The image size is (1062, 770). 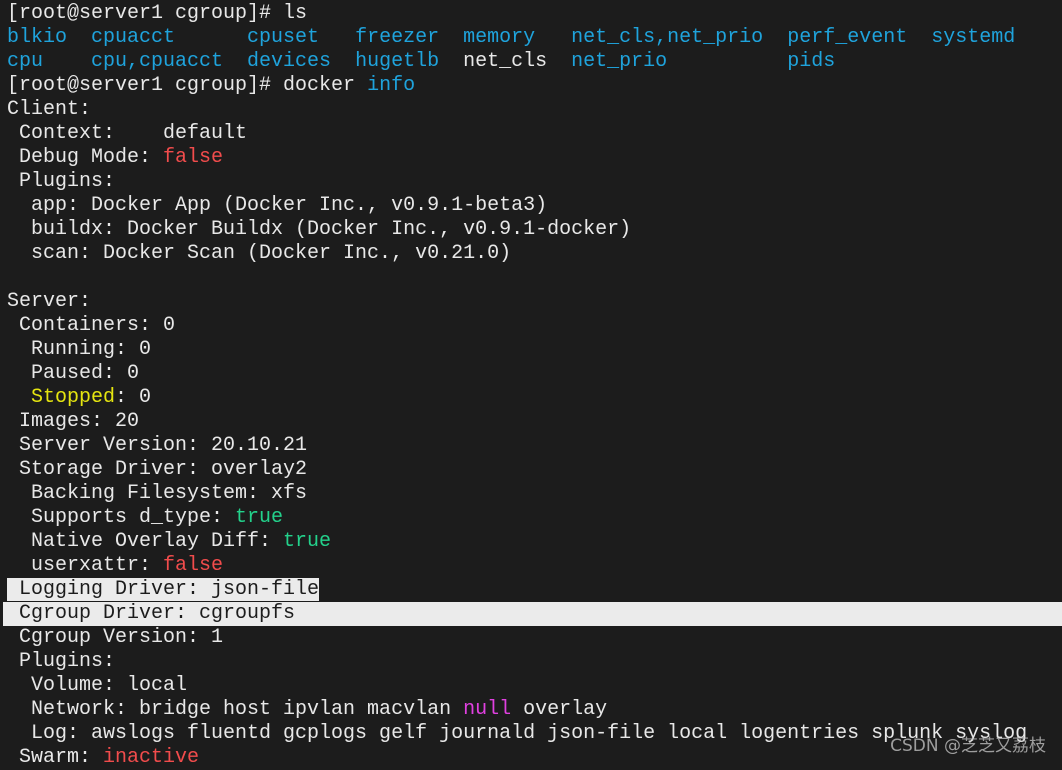 What do you see at coordinates (49, 61) in the screenshot?
I see `terminal-text: cpu` at bounding box center [49, 61].